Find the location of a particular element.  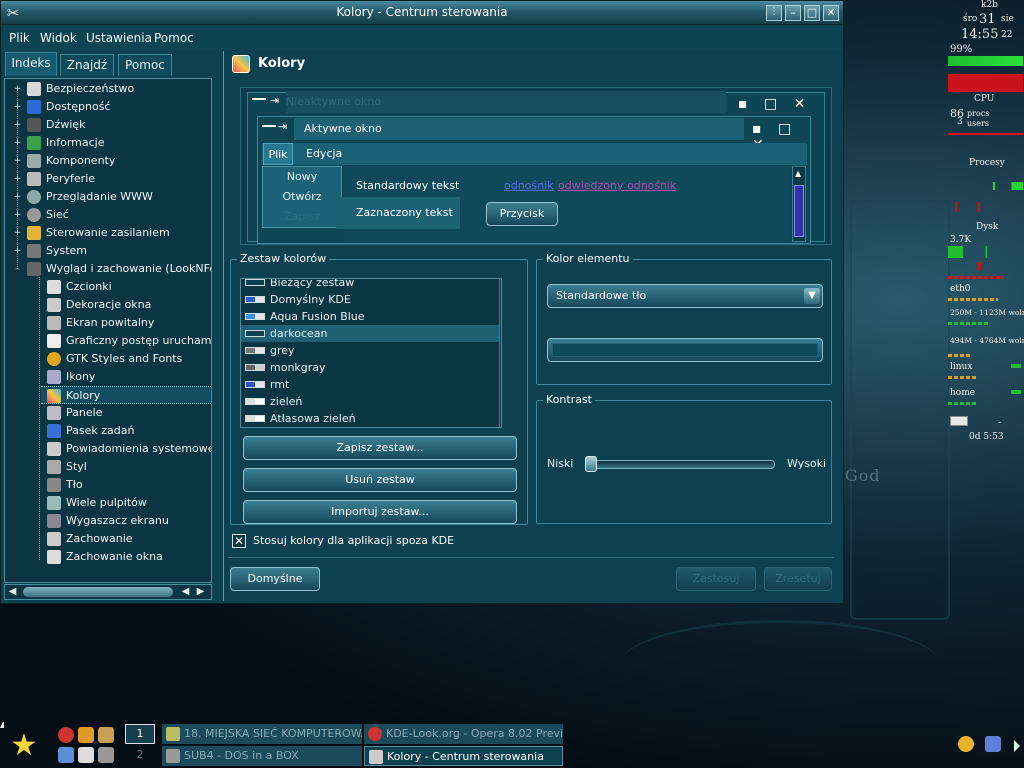

chevron-down-icon: ▼ is located at coordinates (812, 296).